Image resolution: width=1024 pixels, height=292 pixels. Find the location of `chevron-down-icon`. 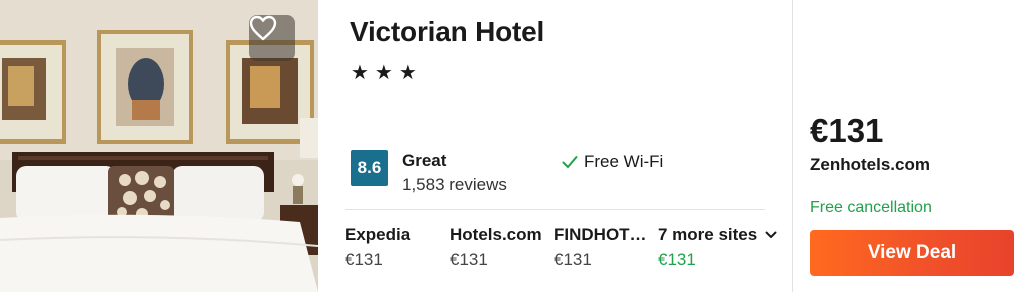

chevron-down-icon is located at coordinates (771, 234).